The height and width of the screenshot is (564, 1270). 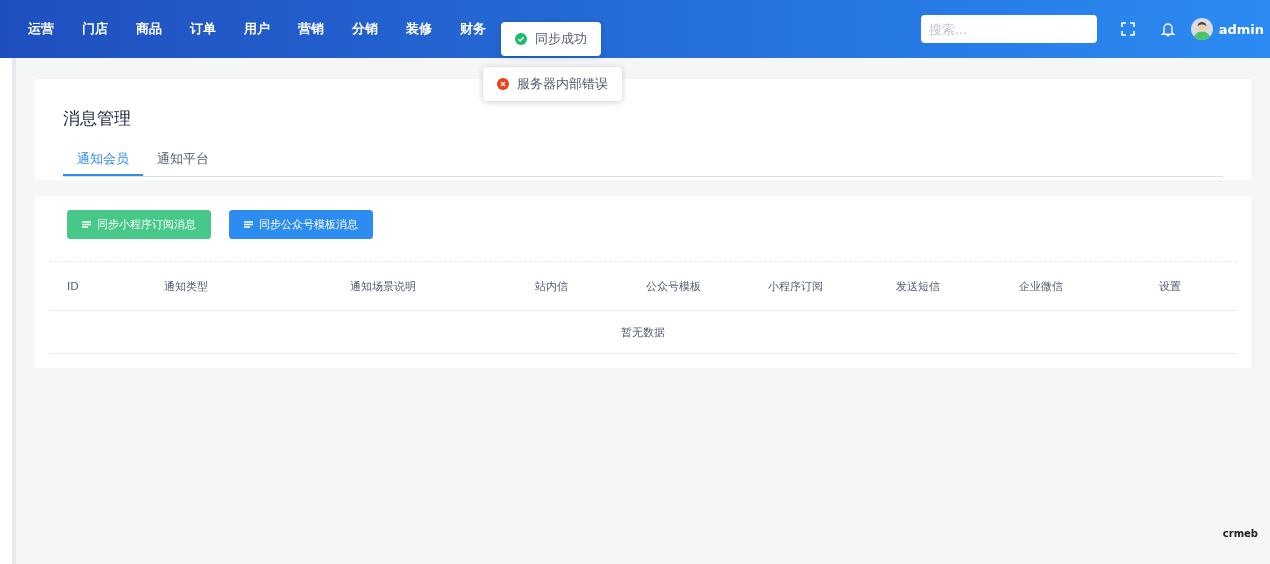 I want to click on logo: crmeb, so click(x=1240, y=533).